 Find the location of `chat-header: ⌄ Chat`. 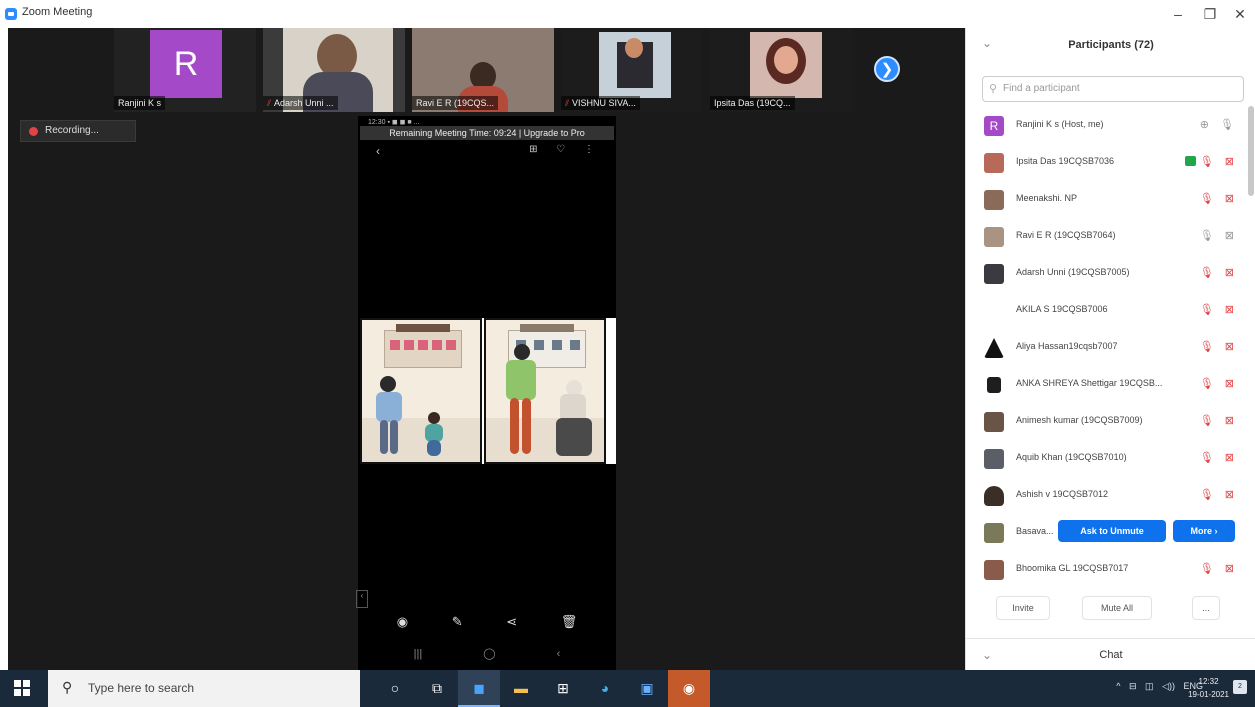

chat-header: ⌄ Chat is located at coordinates (1110, 654).